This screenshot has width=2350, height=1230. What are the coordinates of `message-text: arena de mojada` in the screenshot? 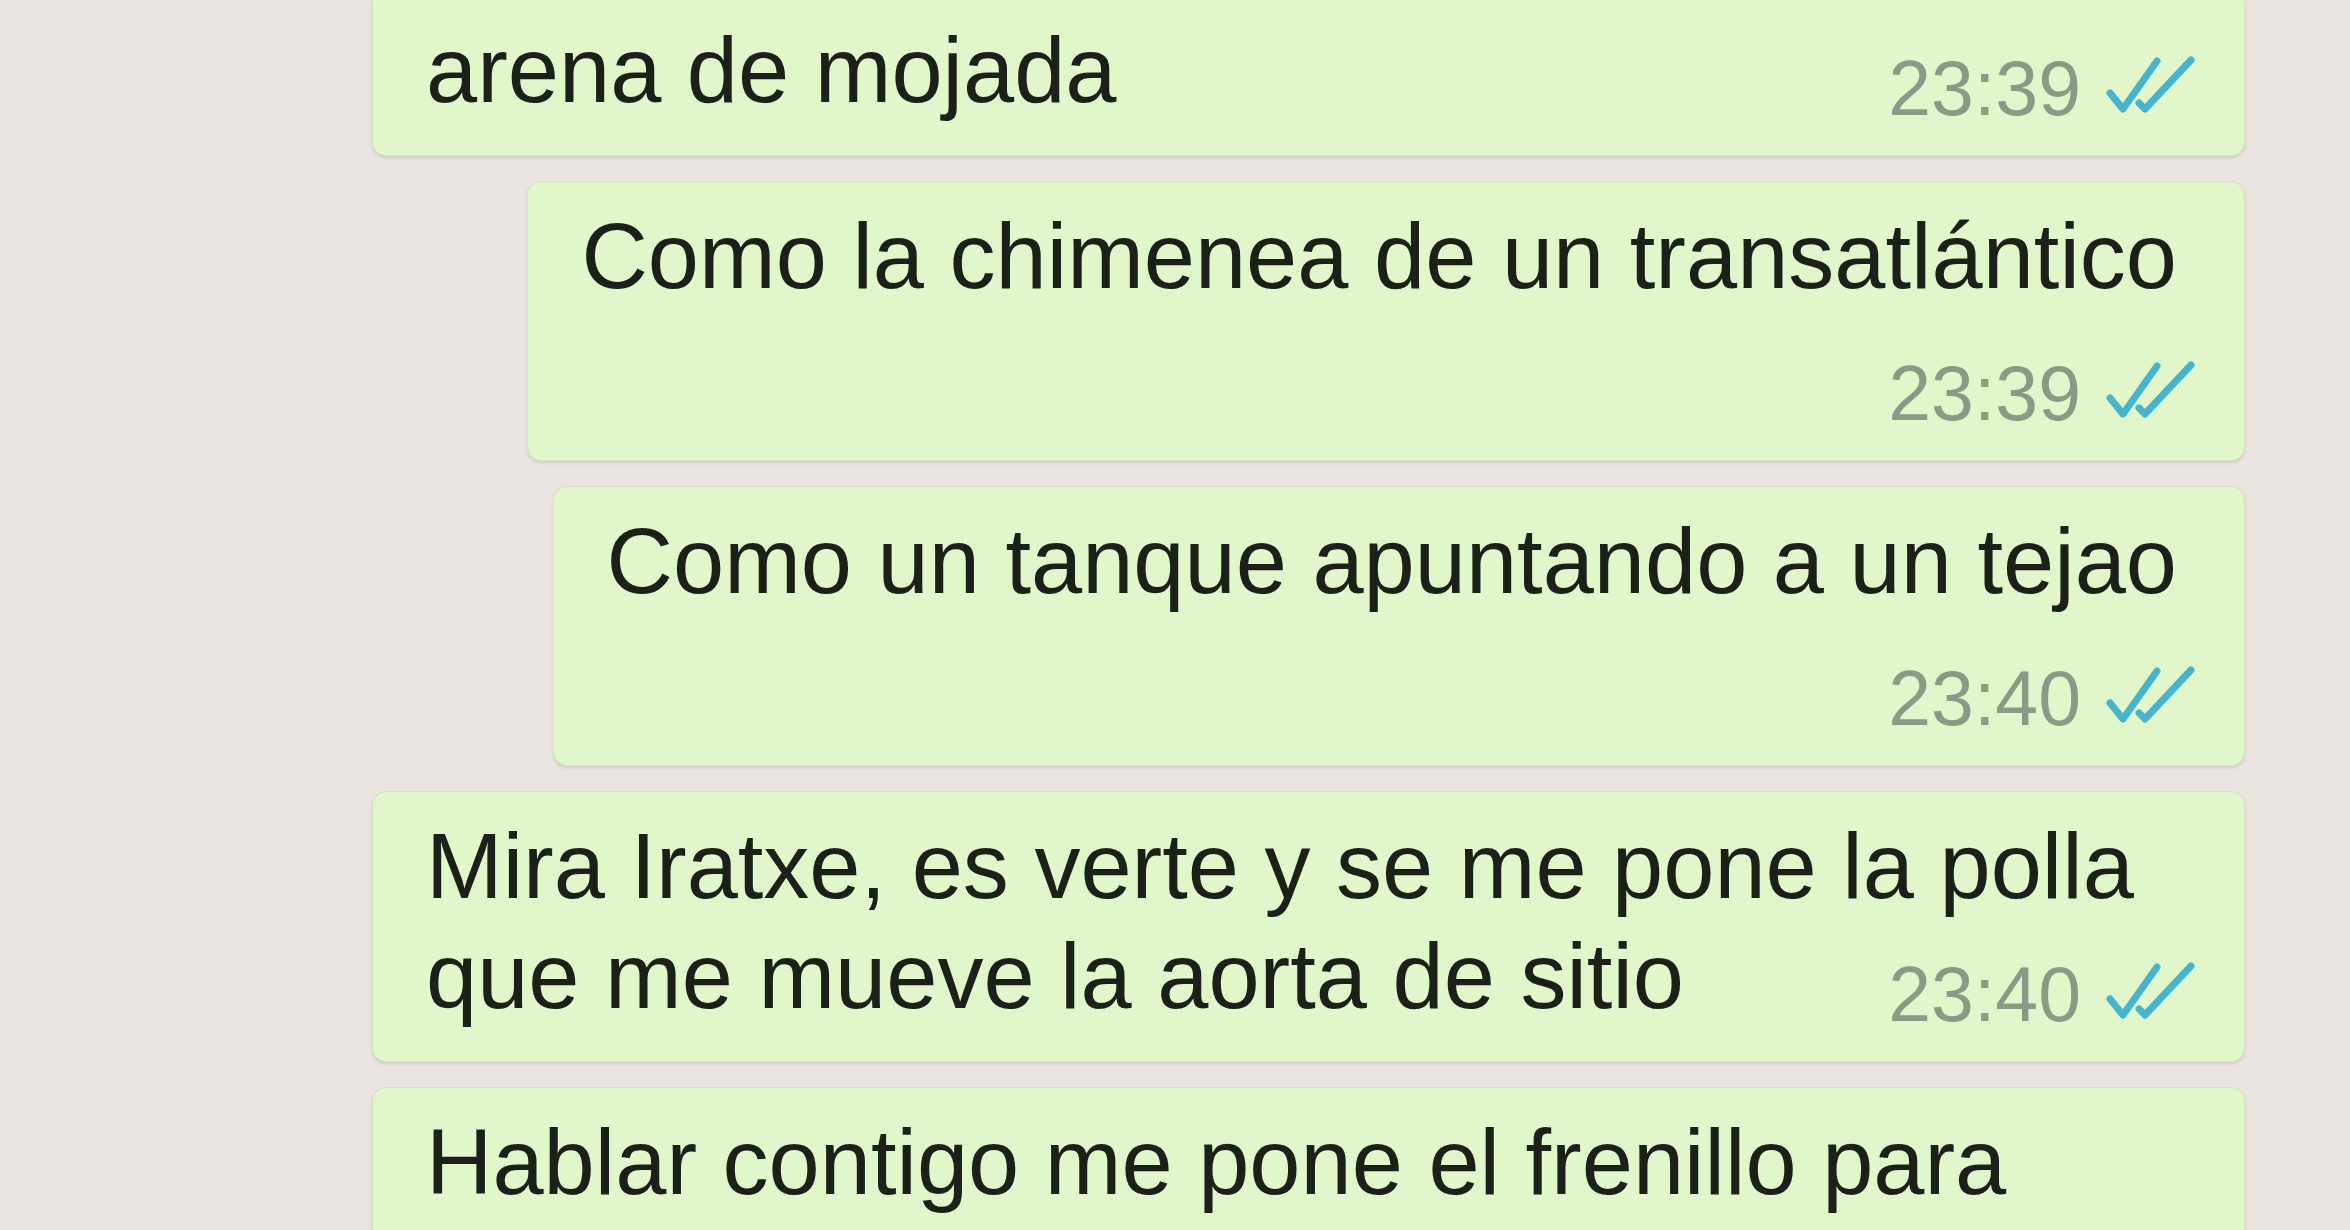 It's located at (771, 70).